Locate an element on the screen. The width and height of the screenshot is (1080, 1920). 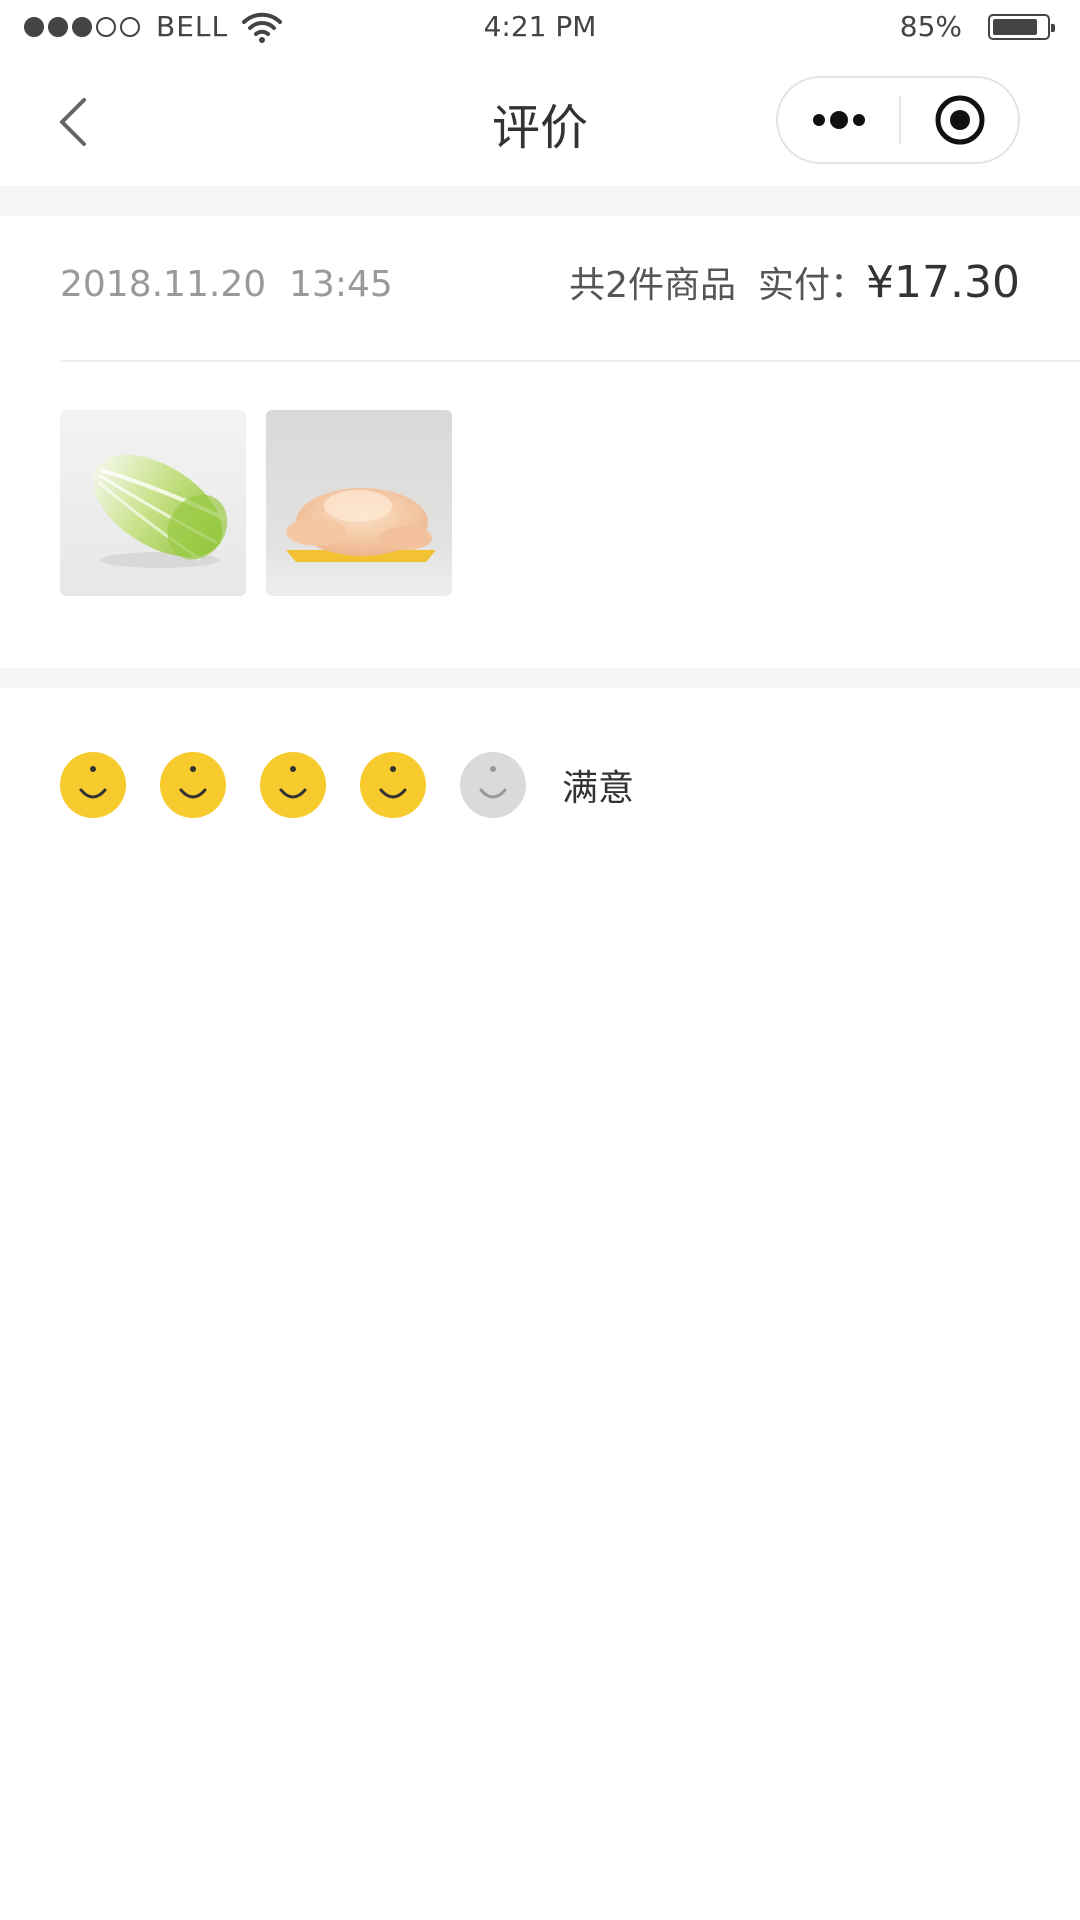
paid-label: 实付： is located at coordinates (812, 285).